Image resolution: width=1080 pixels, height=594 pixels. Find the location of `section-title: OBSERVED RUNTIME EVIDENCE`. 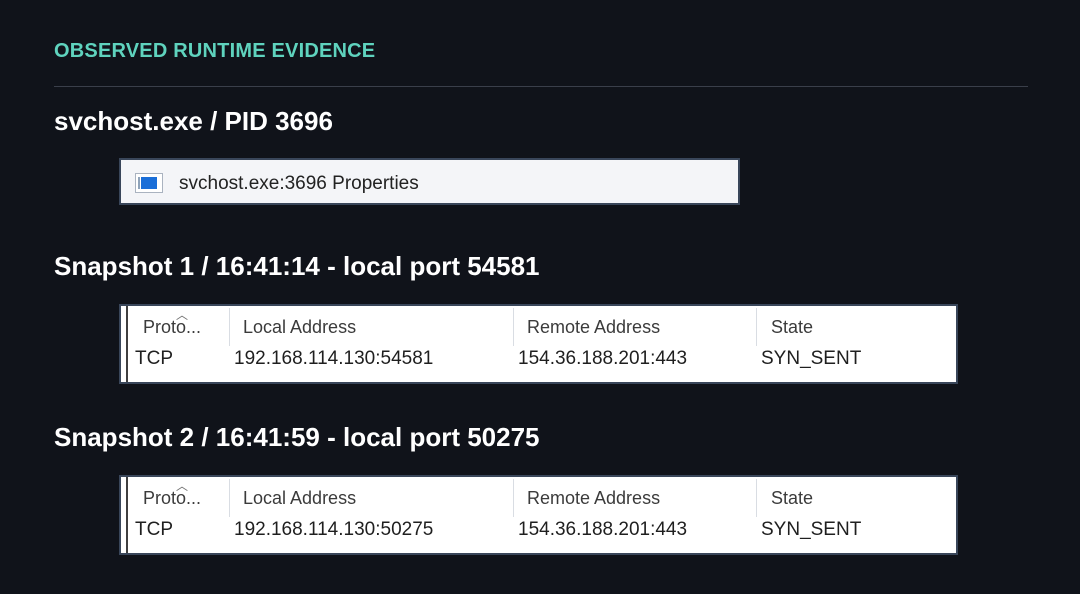

section-title: OBSERVED RUNTIME EVIDENCE is located at coordinates (215, 51).